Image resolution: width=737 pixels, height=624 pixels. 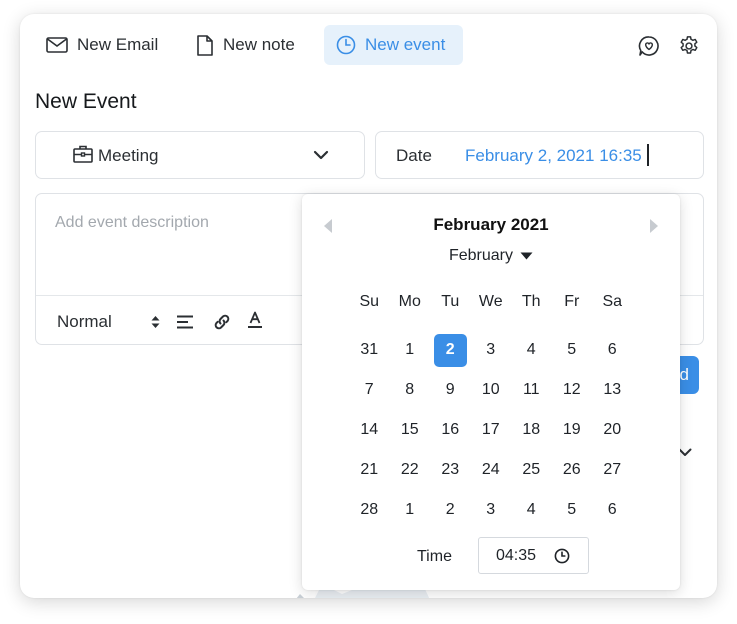 I want to click on text-format-select: Normal, so click(x=84, y=322).